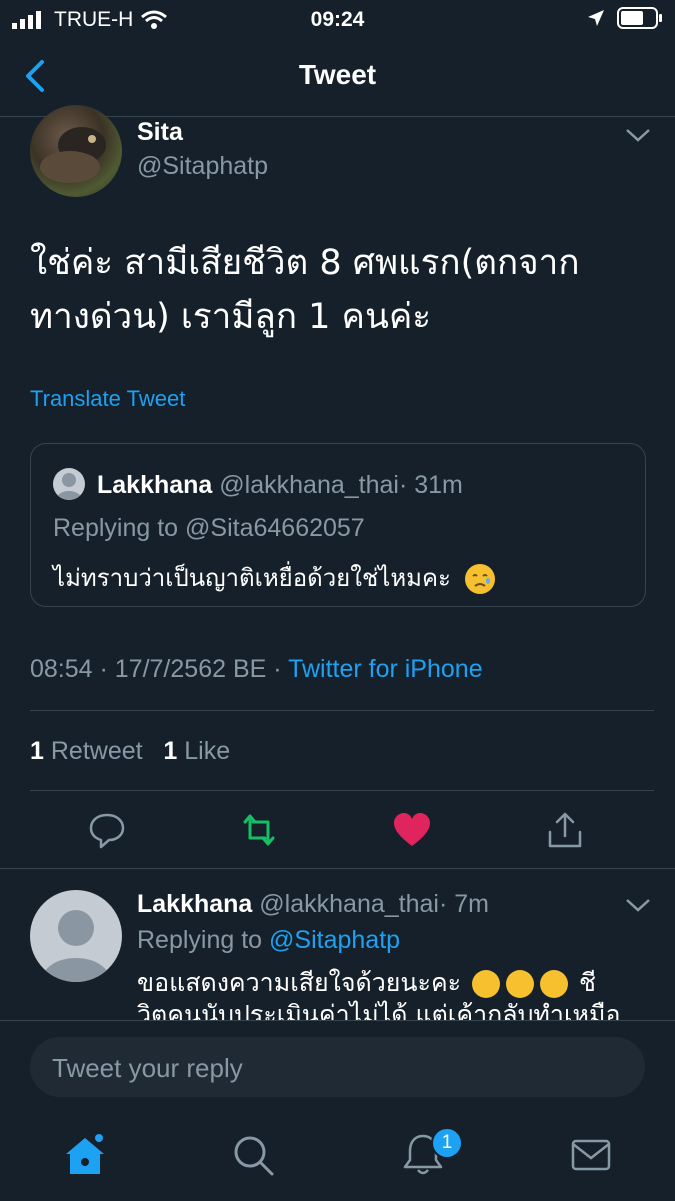 The image size is (675, 1201). Describe the element at coordinates (37, 751) in the screenshot. I see `retweet-count: 1` at that location.